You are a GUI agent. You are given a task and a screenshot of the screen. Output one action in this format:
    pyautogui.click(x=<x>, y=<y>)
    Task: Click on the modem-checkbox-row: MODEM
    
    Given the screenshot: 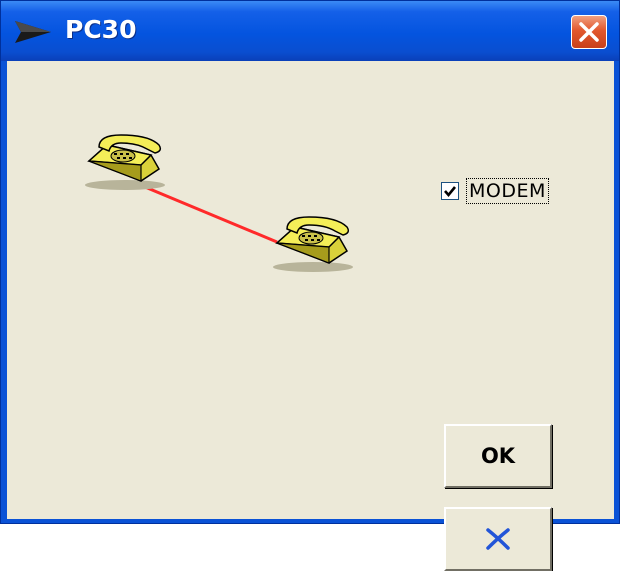 What is the action you would take?
    pyautogui.click(x=495, y=191)
    